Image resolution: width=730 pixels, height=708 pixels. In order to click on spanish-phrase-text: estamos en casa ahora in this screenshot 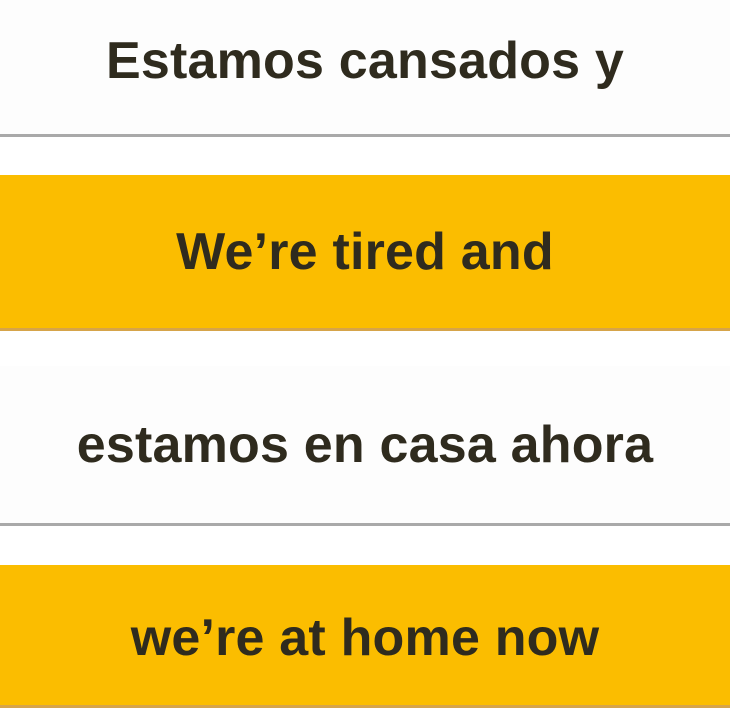, I will do `click(365, 444)`.